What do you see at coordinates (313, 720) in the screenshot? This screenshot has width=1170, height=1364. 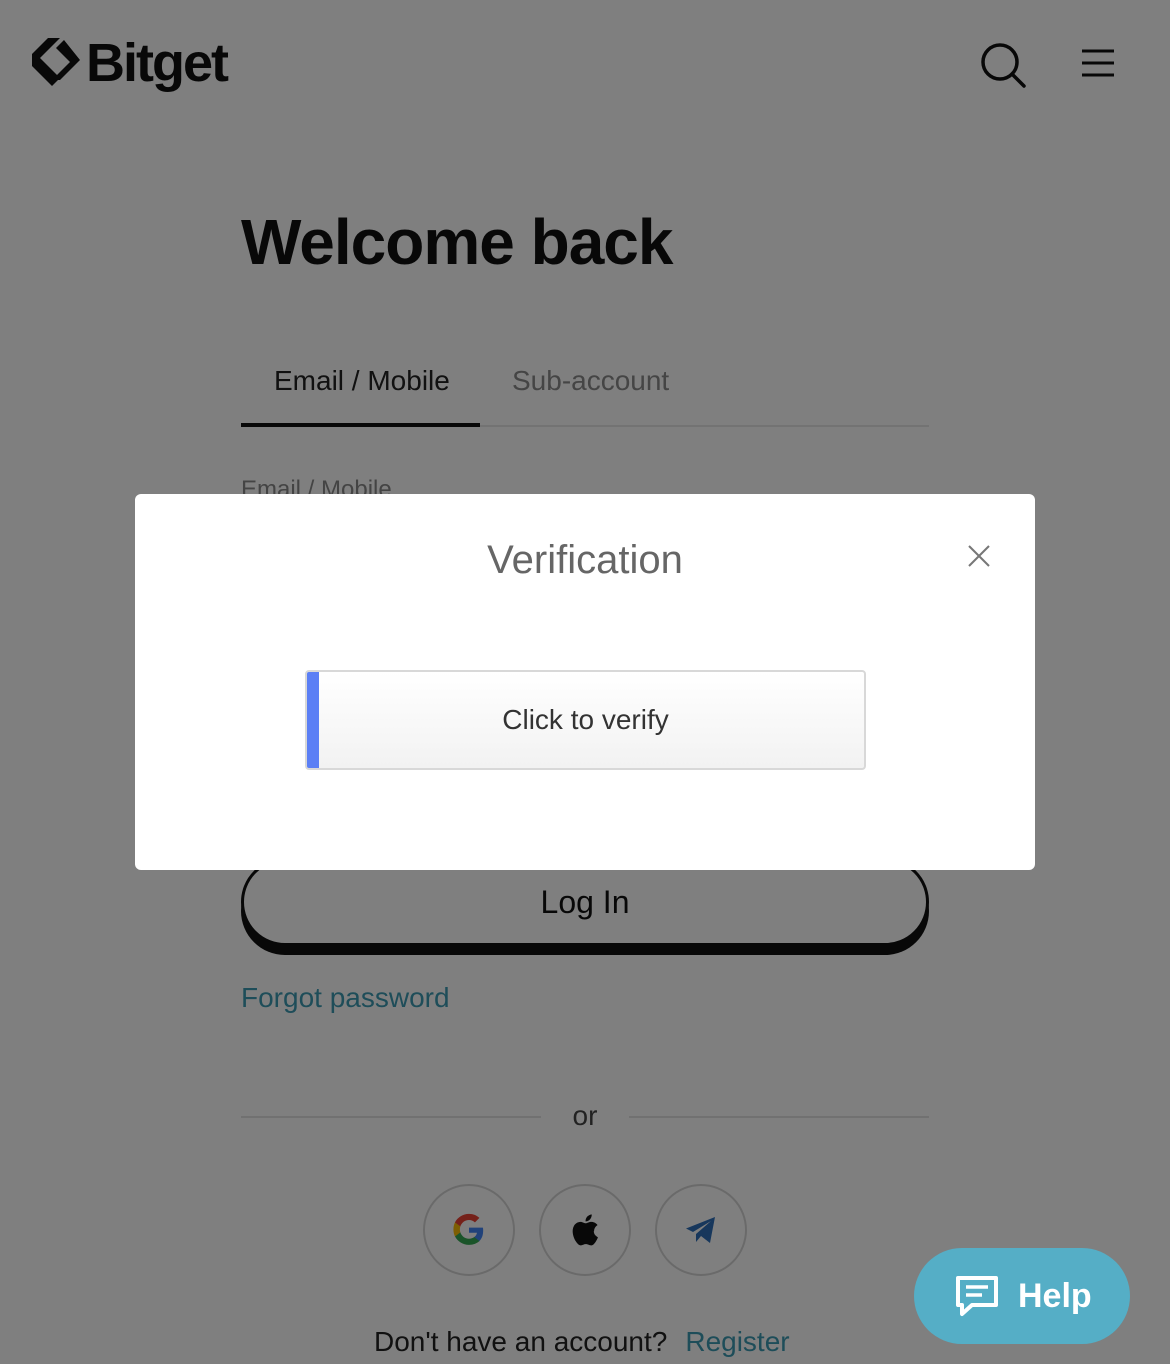 I see `verify-accent-bar` at bounding box center [313, 720].